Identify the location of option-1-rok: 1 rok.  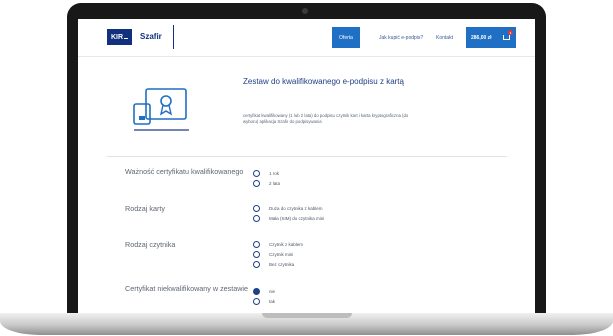
(266, 173).